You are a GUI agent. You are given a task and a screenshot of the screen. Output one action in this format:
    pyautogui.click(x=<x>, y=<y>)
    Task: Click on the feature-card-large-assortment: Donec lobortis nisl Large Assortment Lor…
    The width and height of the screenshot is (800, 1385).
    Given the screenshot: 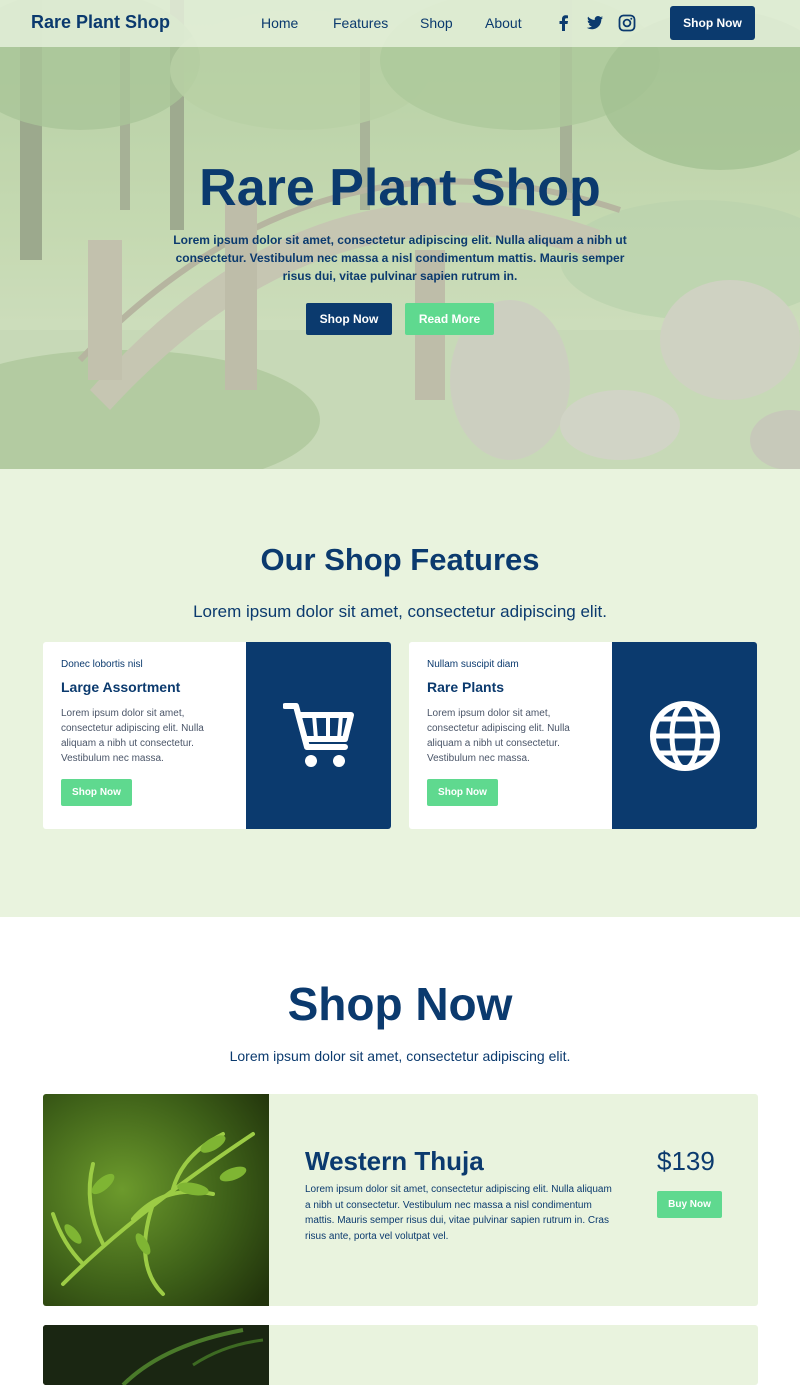 What is the action you would take?
    pyautogui.click(x=217, y=735)
    